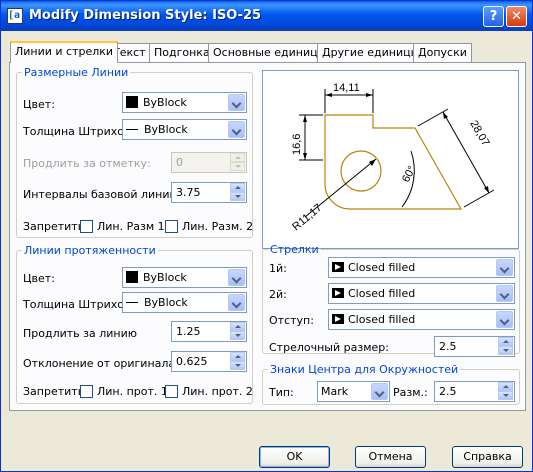 This screenshot has height=472, width=533. Describe the element at coordinates (55, 391) in the screenshot. I see `ext-suppress-label: Запретить:` at that location.